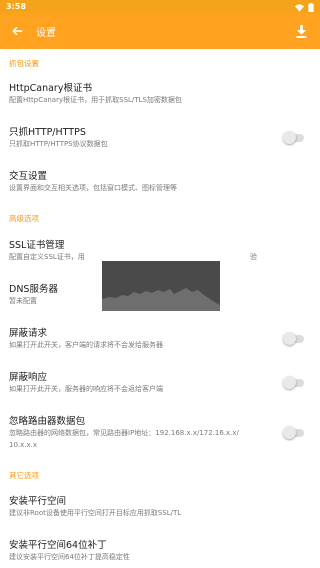 This screenshot has width=320, height=568. I want to click on setting-subtitle: 配置自定义SSL证书，用, so click(47, 257).